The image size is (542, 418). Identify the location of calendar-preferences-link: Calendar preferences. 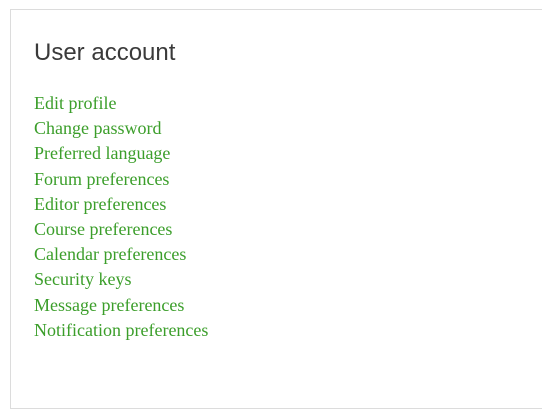
(110, 254).